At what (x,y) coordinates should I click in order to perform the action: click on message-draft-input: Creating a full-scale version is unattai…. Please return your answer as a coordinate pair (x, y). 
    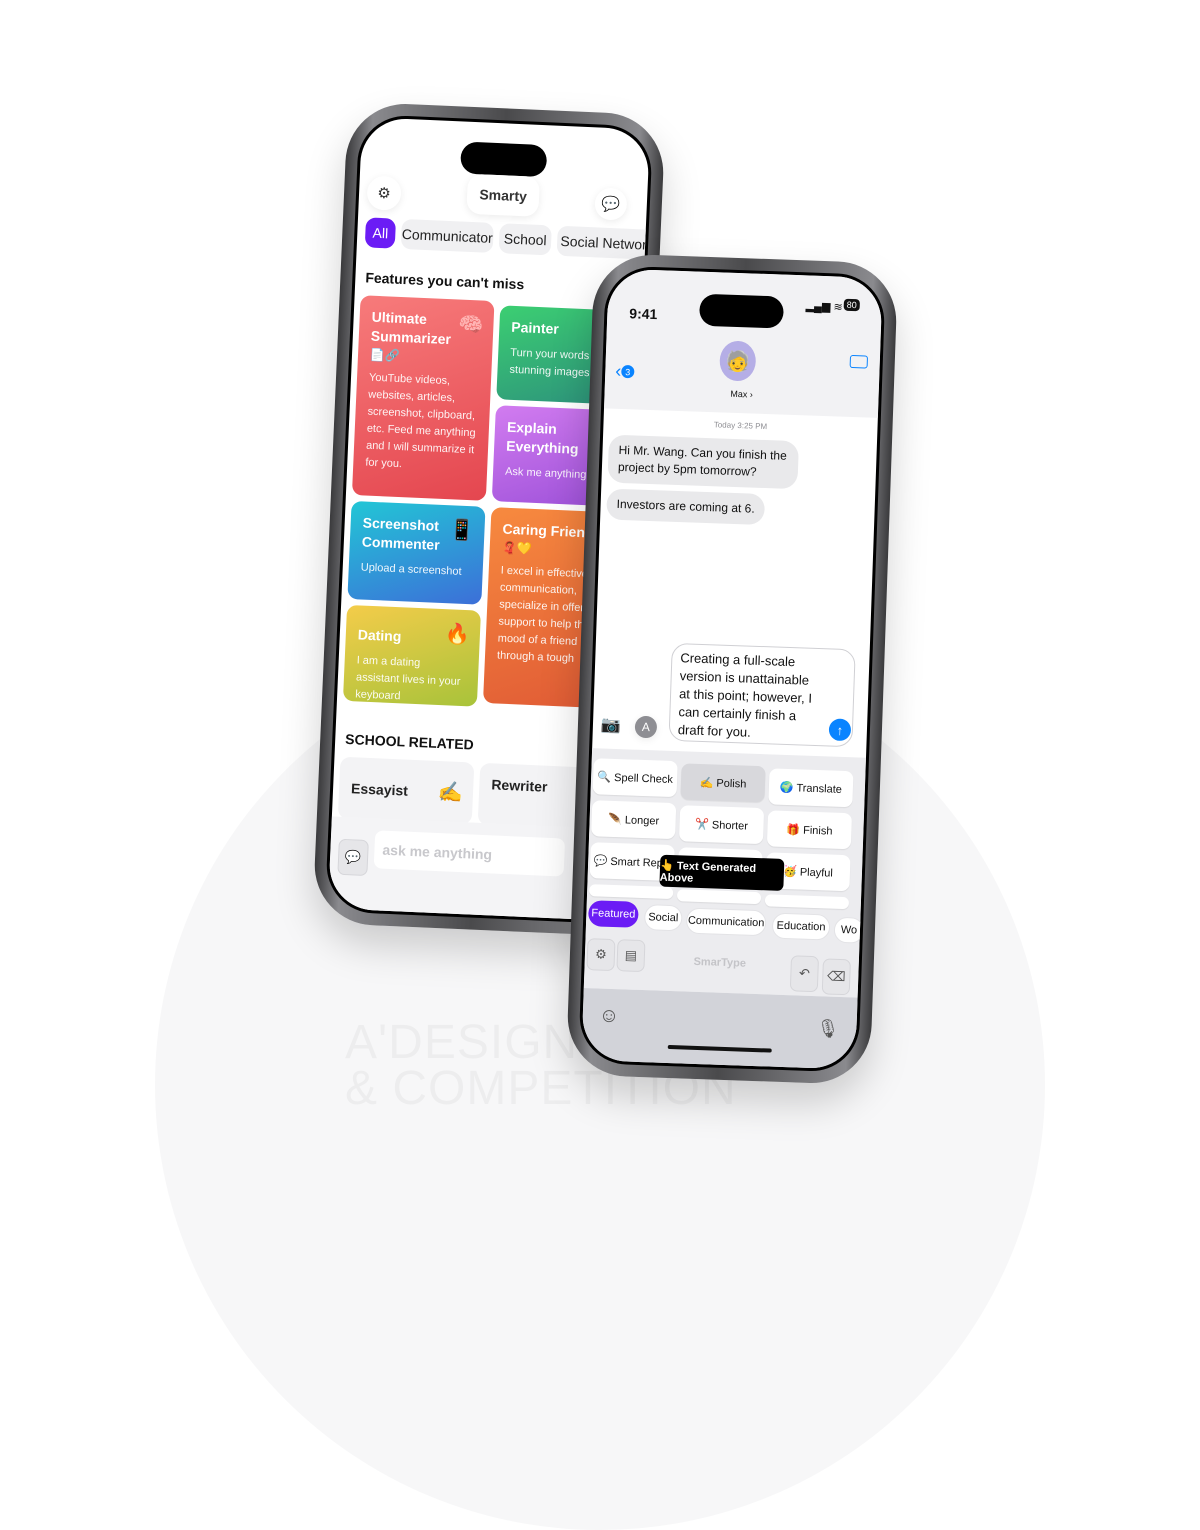
    Looking at the image, I should click on (762, 695).